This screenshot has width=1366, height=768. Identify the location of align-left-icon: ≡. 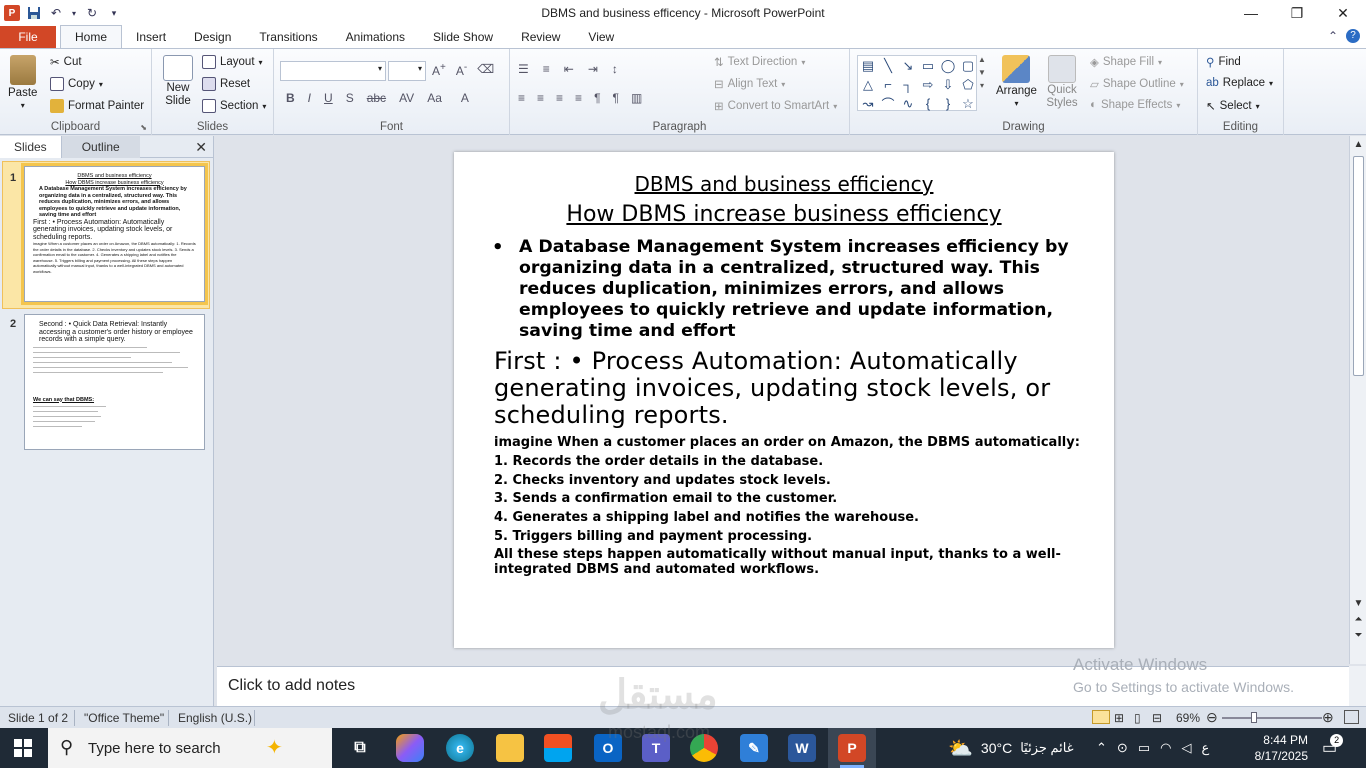
(521, 98).